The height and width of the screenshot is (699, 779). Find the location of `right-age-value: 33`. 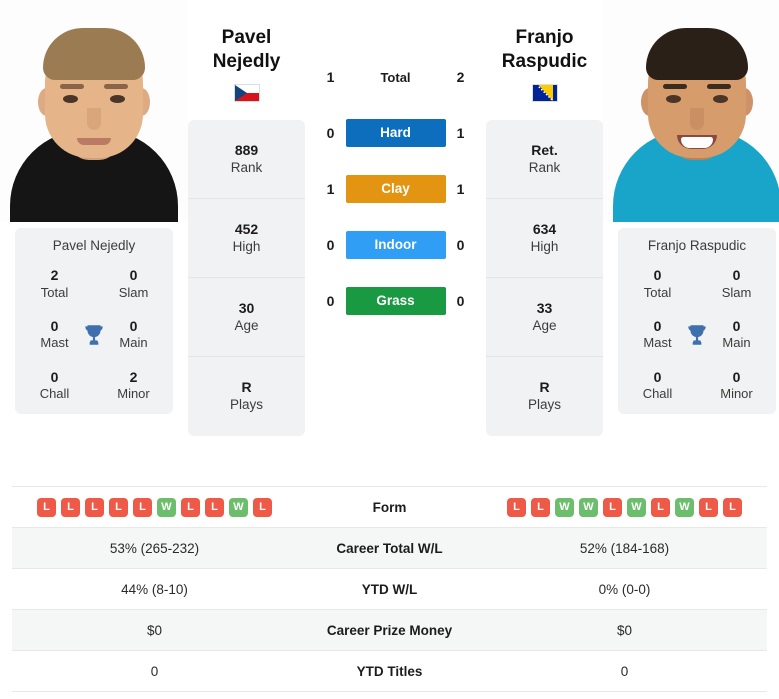

right-age-value: 33 is located at coordinates (544, 307).